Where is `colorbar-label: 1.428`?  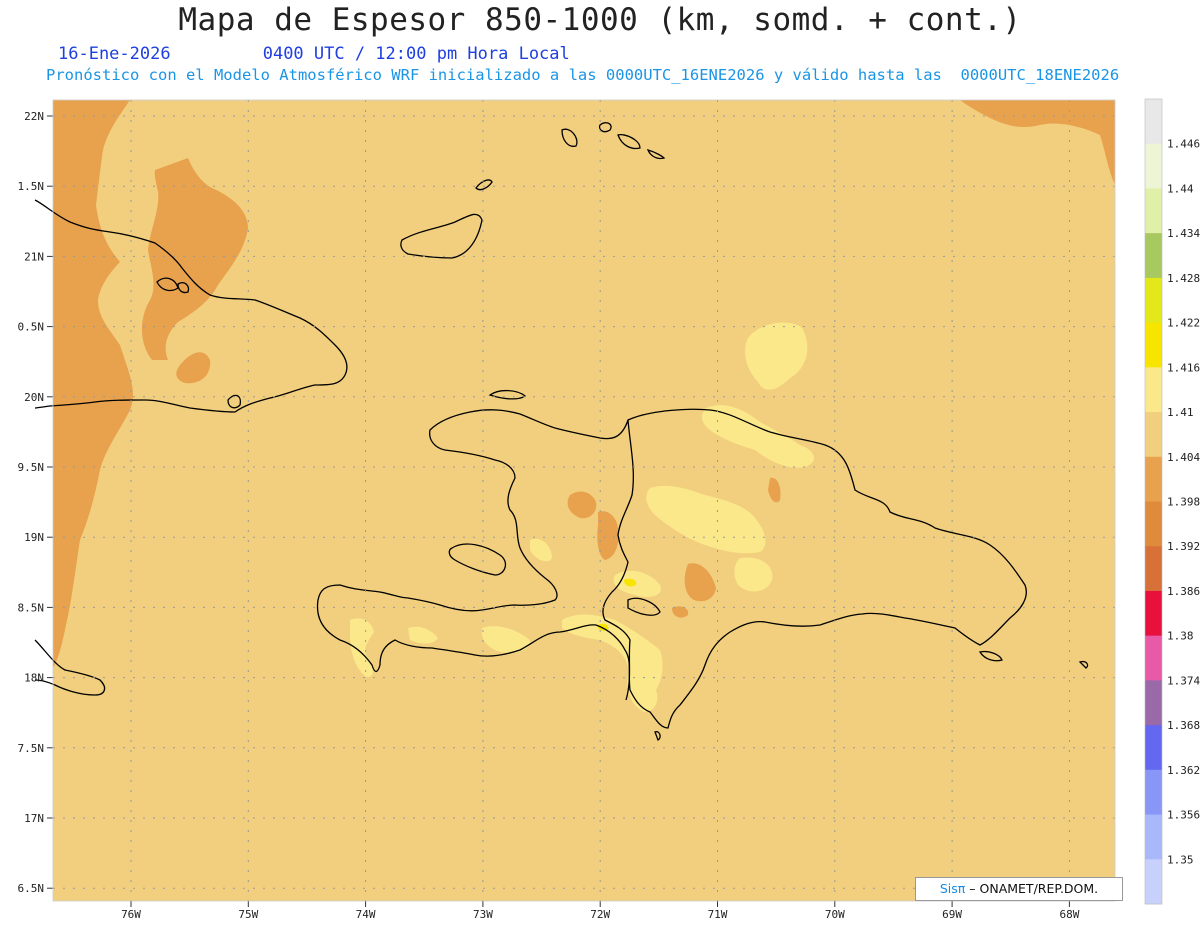
colorbar-label: 1.428 is located at coordinates (1183, 278).